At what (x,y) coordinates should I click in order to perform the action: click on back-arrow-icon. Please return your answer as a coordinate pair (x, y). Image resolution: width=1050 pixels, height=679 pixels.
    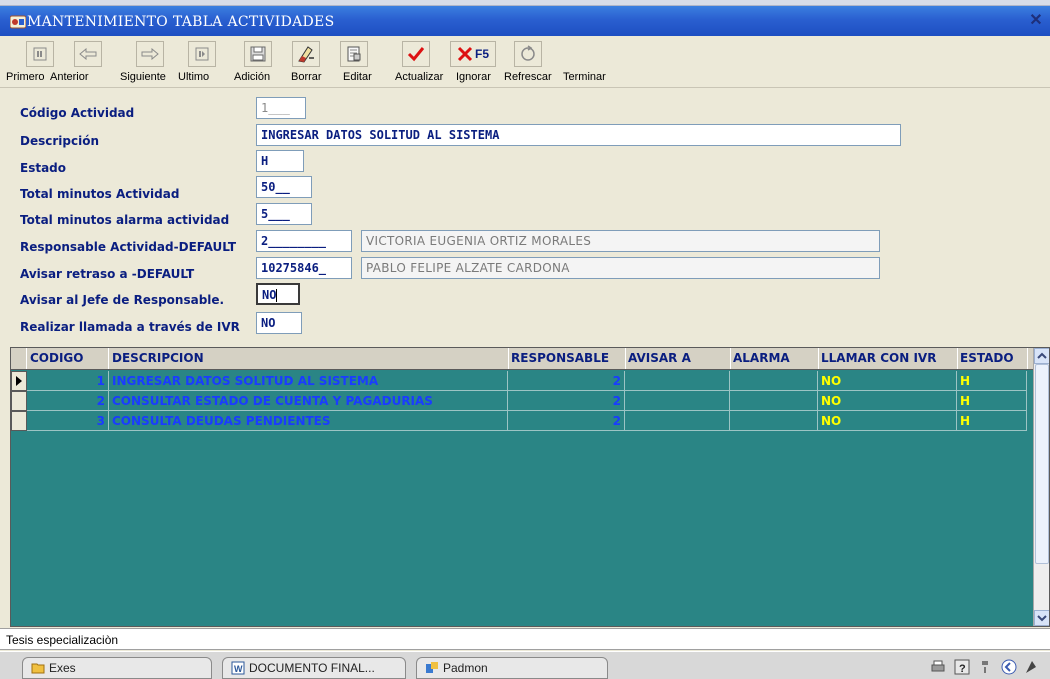
    Looking at the image, I should click on (1009, 667).